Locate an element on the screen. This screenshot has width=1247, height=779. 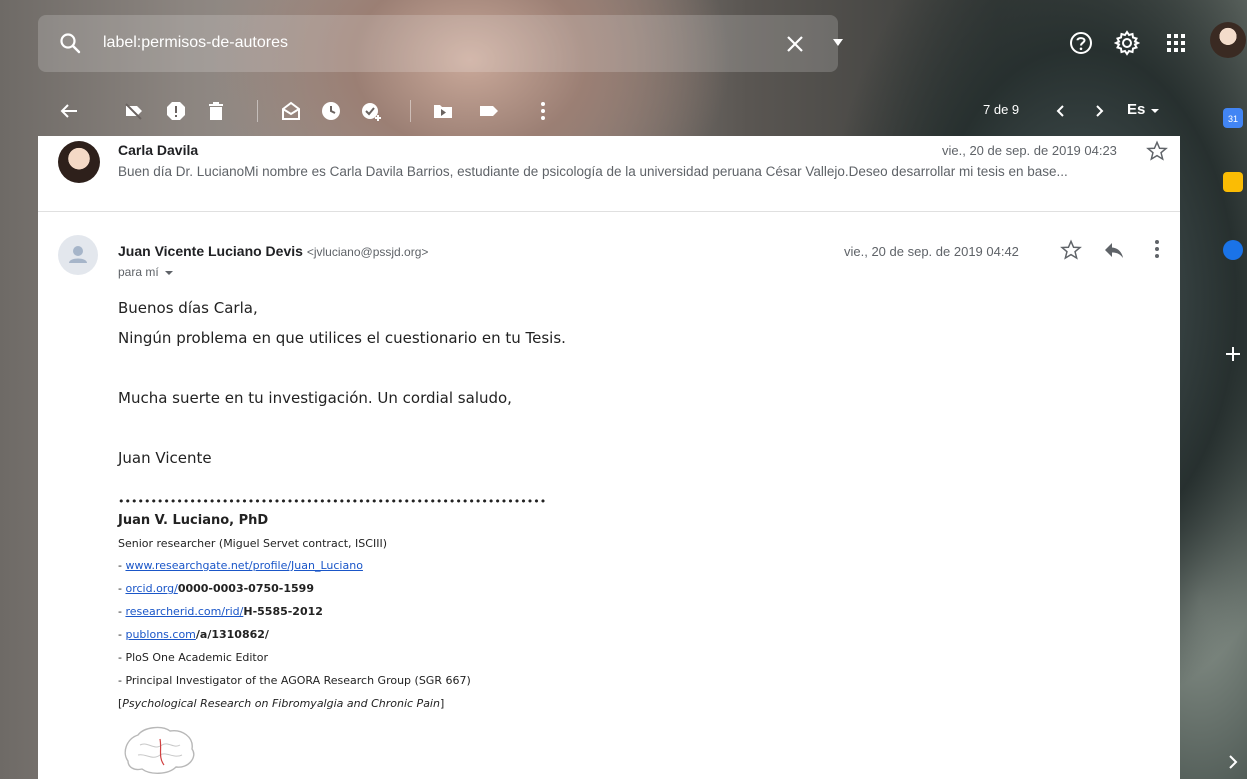
calendar-icon: 31 is located at coordinates (1233, 118).